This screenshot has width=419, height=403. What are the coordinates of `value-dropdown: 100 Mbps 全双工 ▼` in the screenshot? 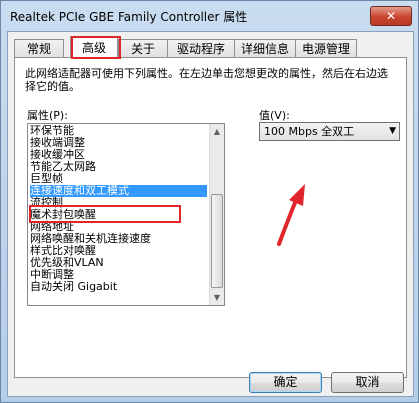 It's located at (329, 131).